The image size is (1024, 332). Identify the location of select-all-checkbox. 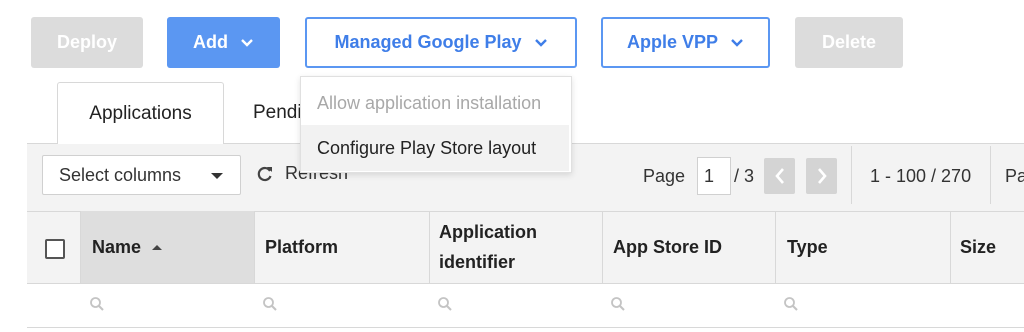
(55, 249).